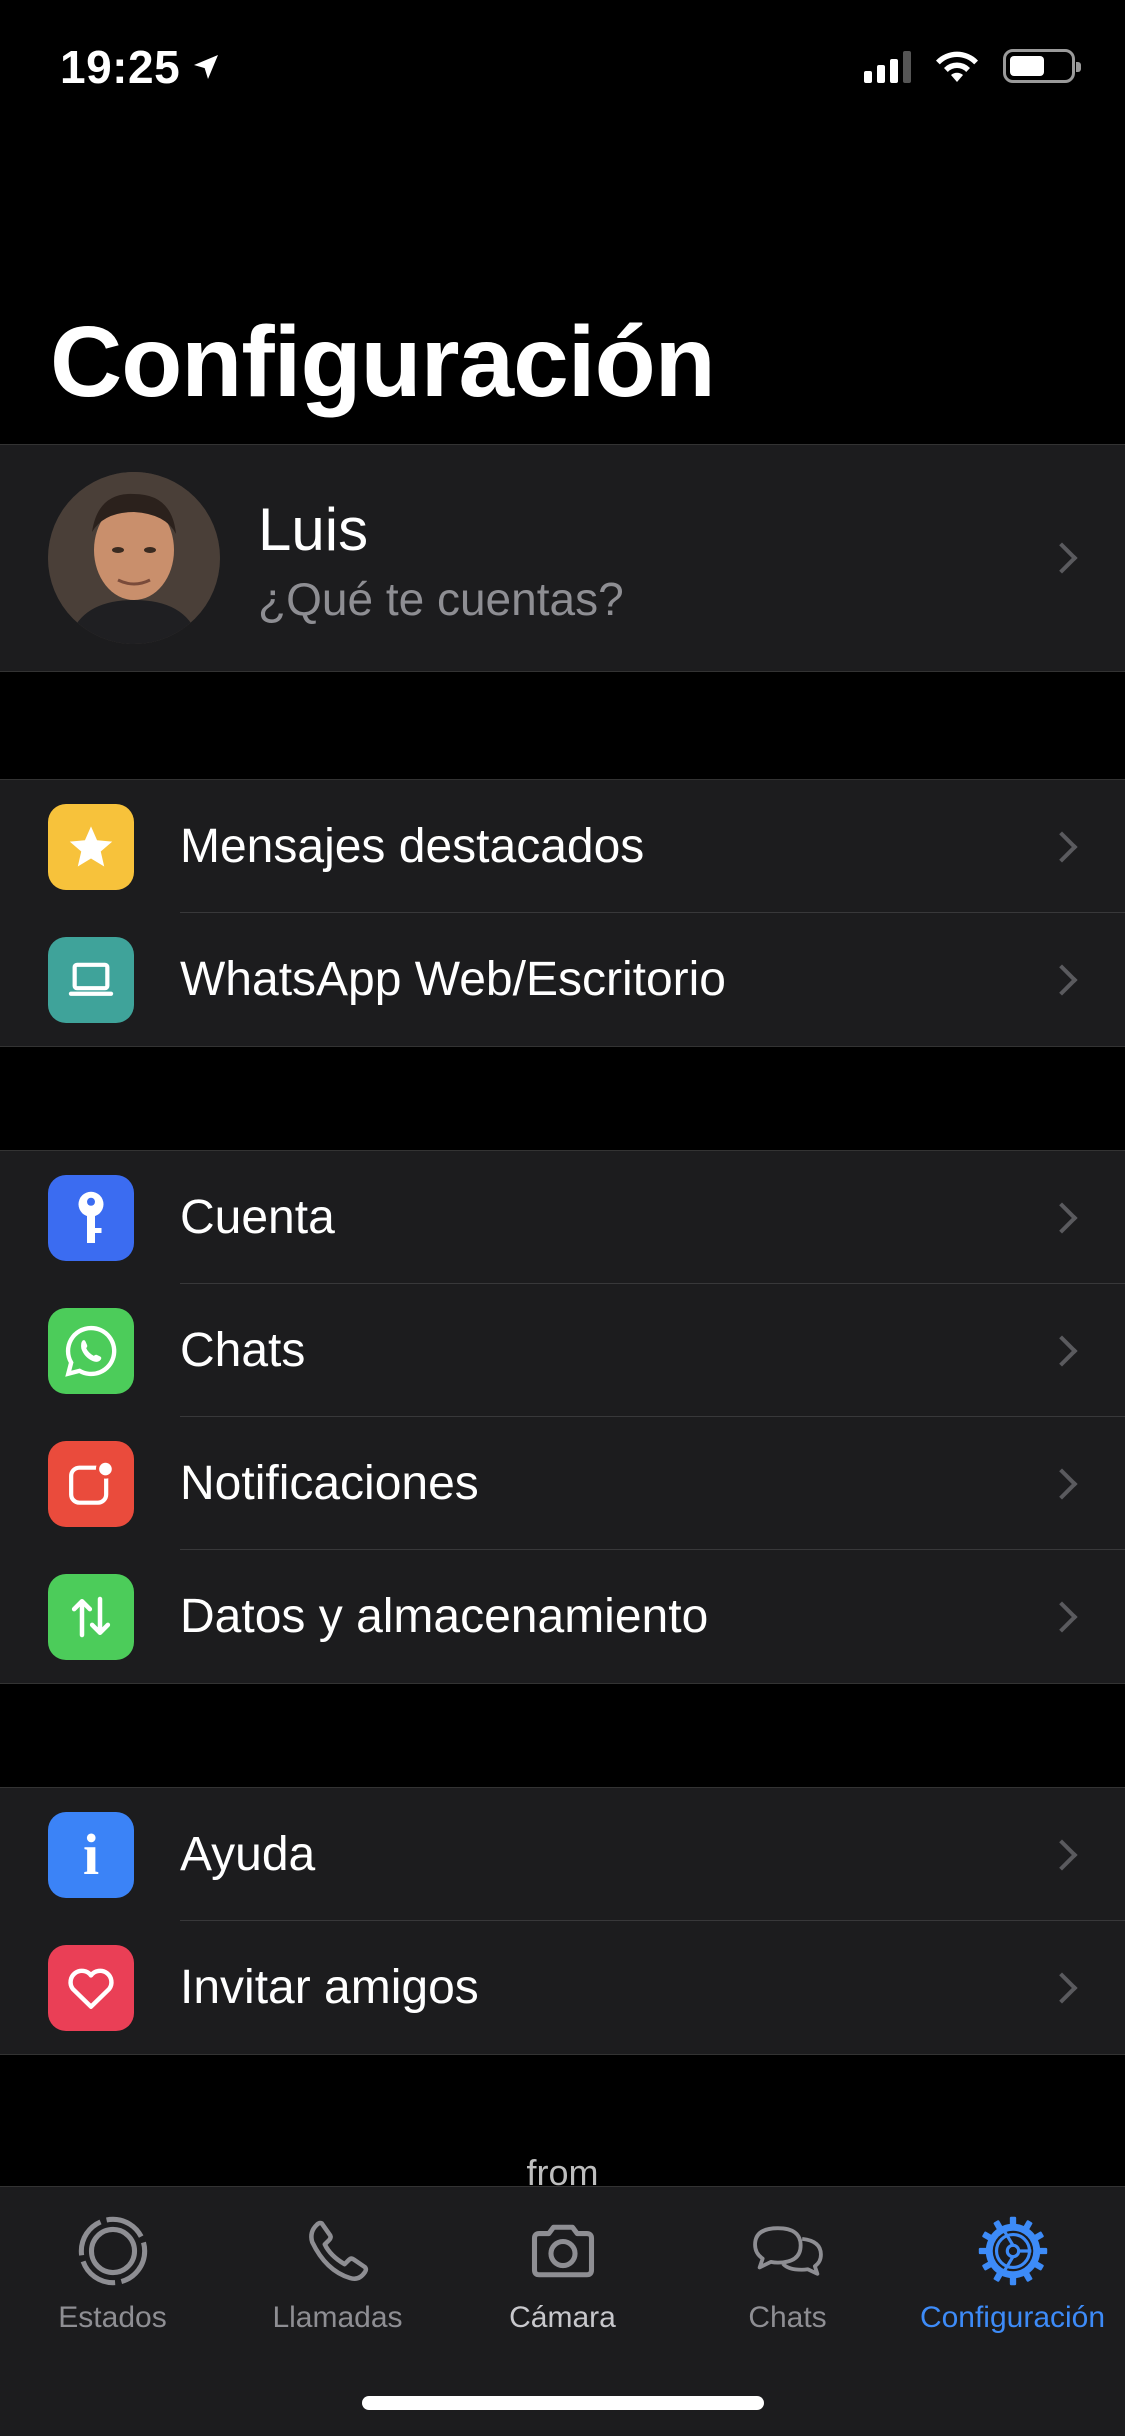  What do you see at coordinates (91, 1218) in the screenshot?
I see `key-icon` at bounding box center [91, 1218].